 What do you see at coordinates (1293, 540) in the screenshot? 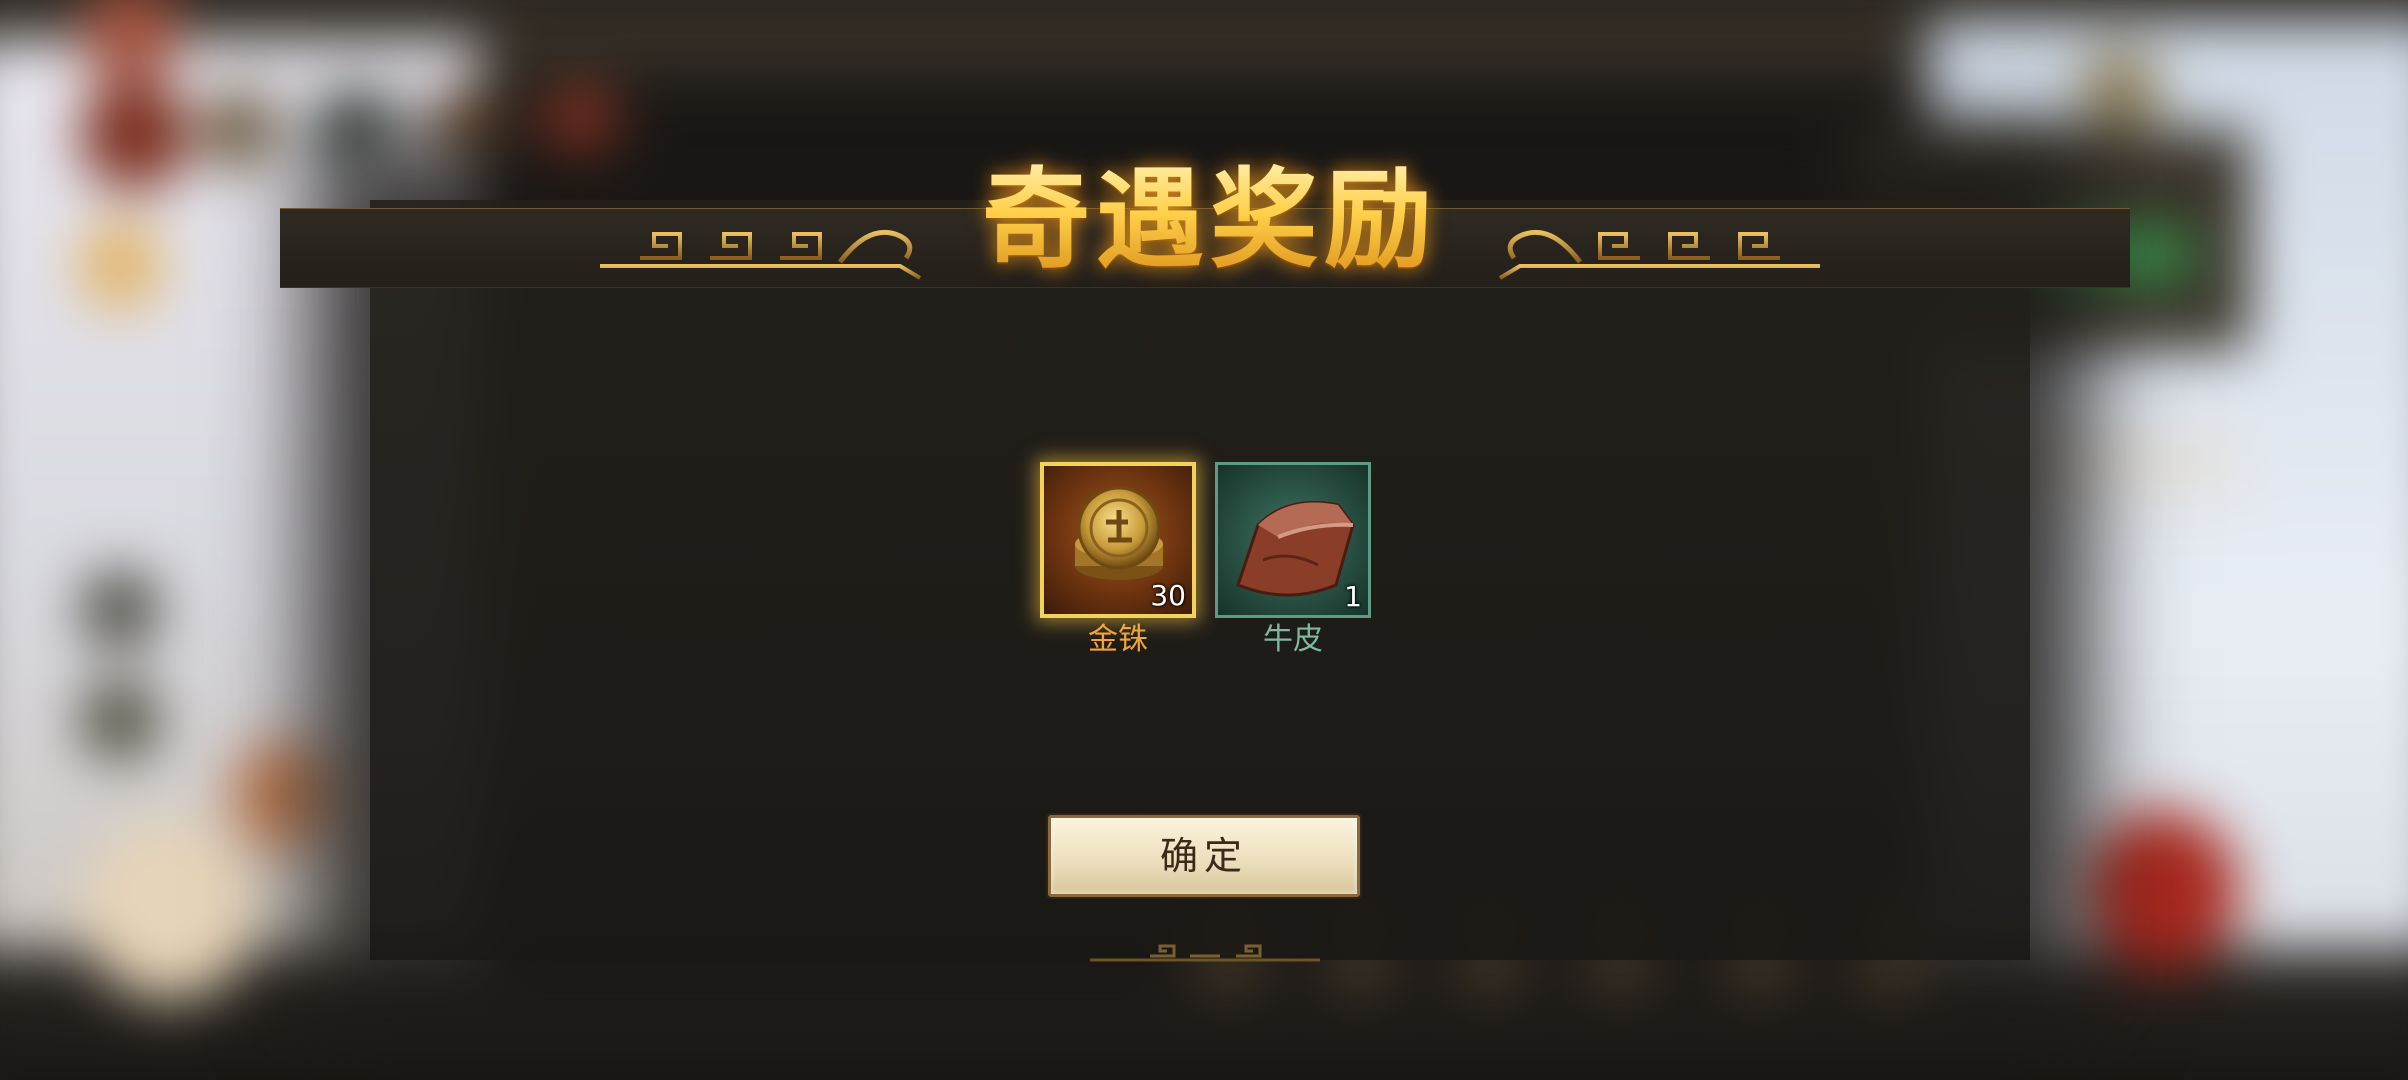
I see `reward-item-frame: 1` at bounding box center [1293, 540].